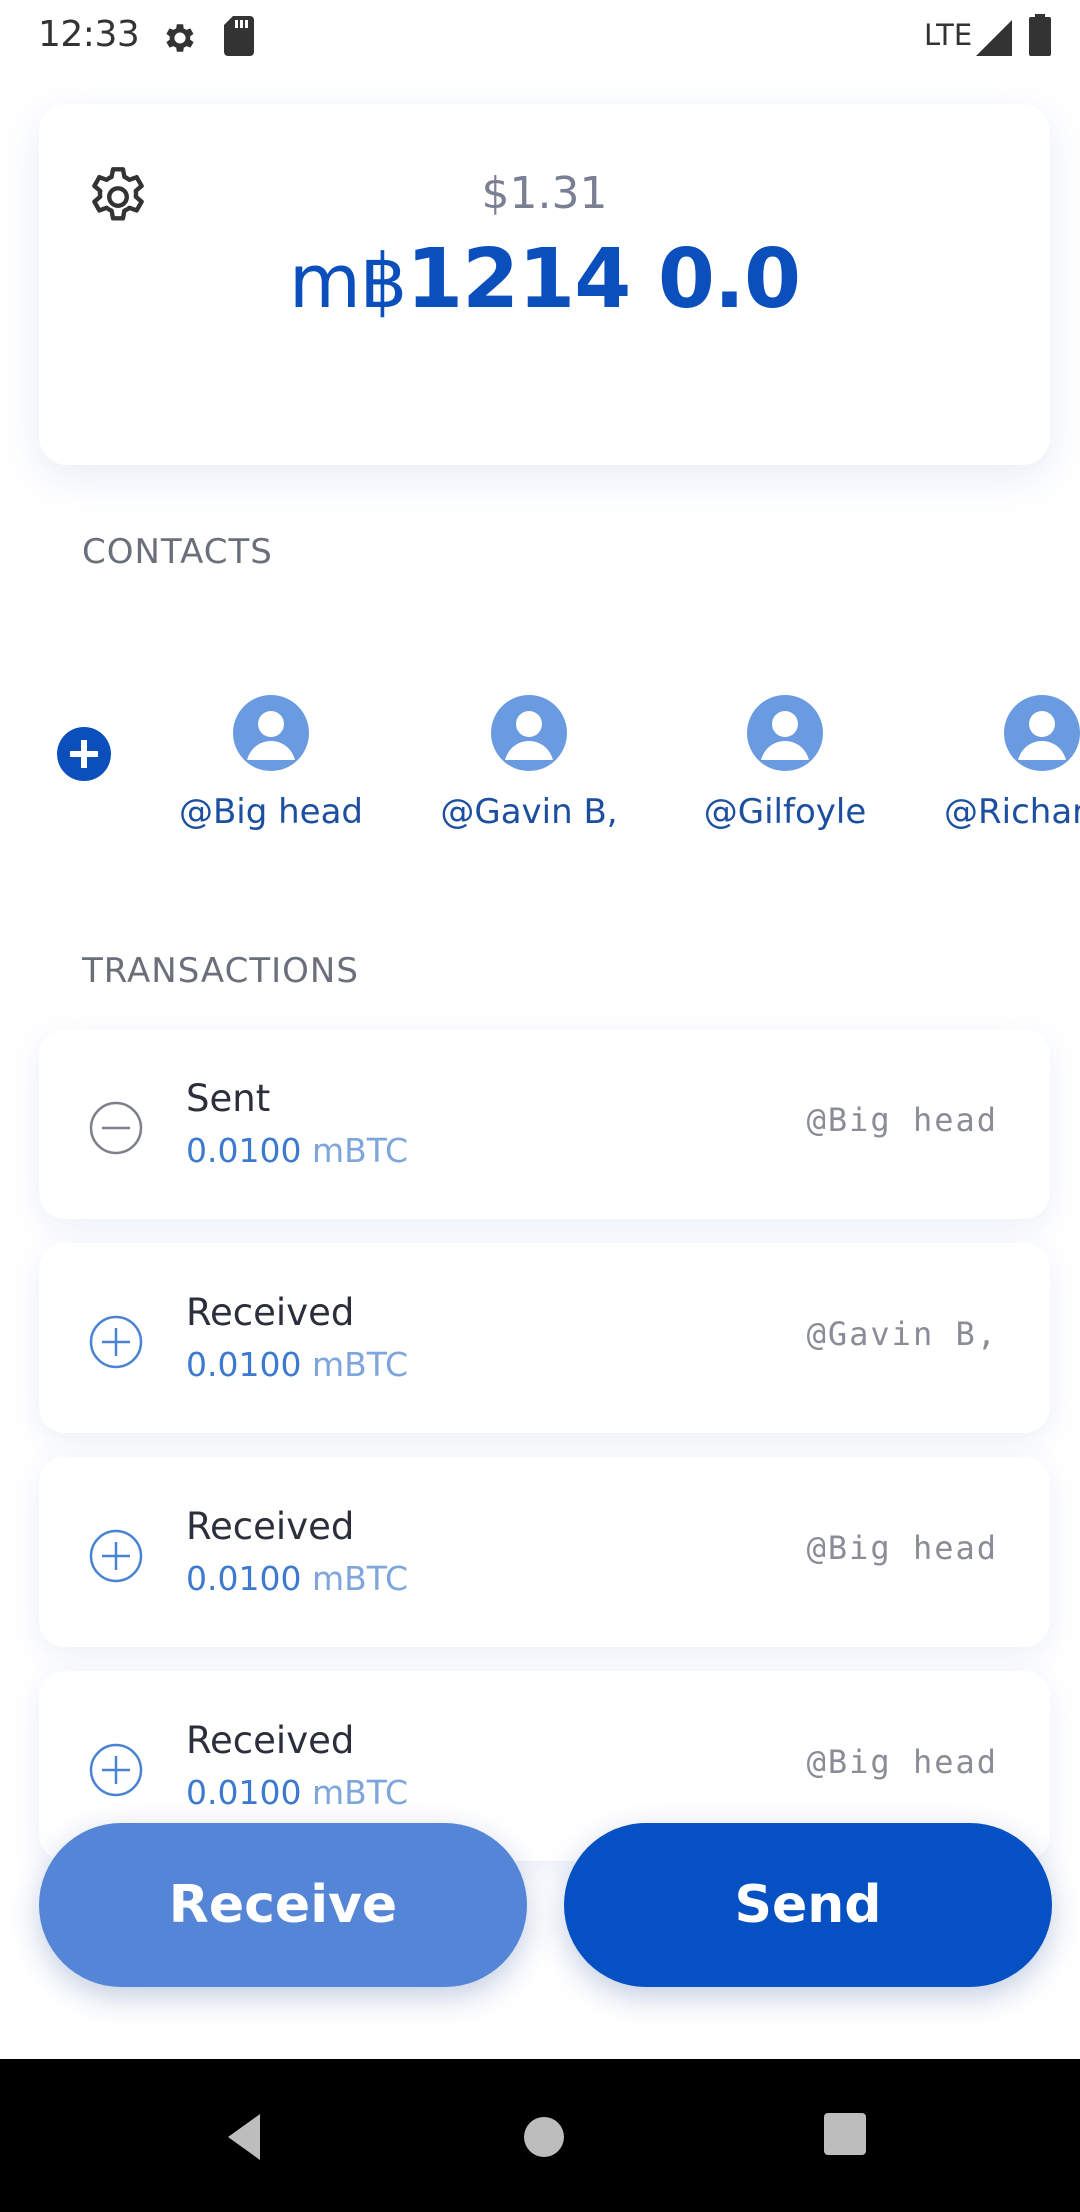 The width and height of the screenshot is (1080, 2212). What do you see at coordinates (220, 971) in the screenshot?
I see `transactions-header: TRANSACTIONS` at bounding box center [220, 971].